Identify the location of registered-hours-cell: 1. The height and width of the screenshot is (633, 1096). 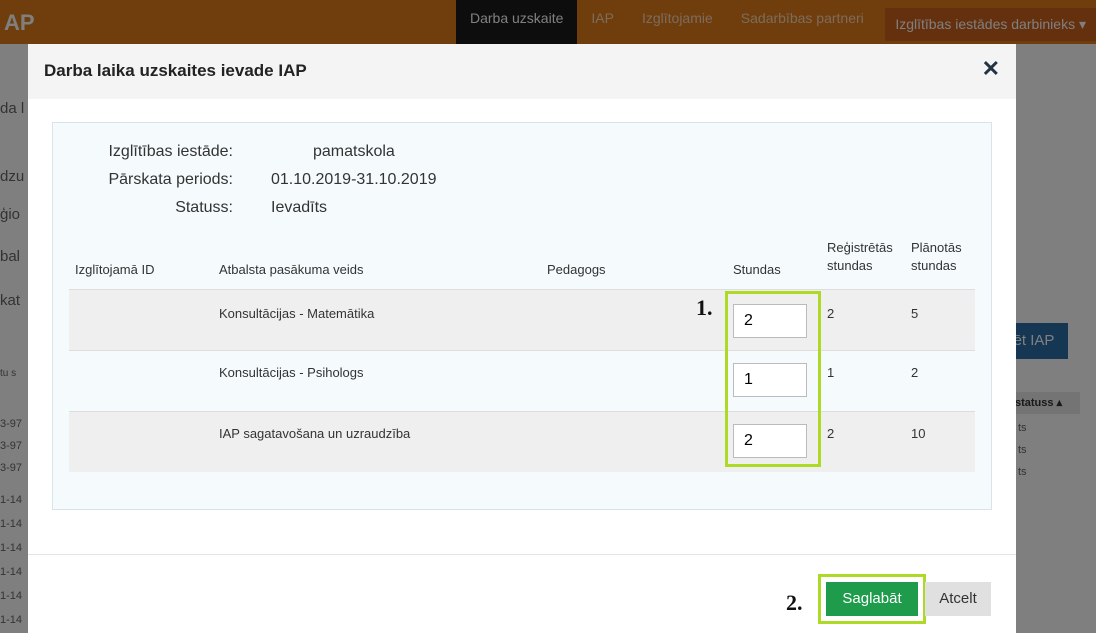
(831, 372).